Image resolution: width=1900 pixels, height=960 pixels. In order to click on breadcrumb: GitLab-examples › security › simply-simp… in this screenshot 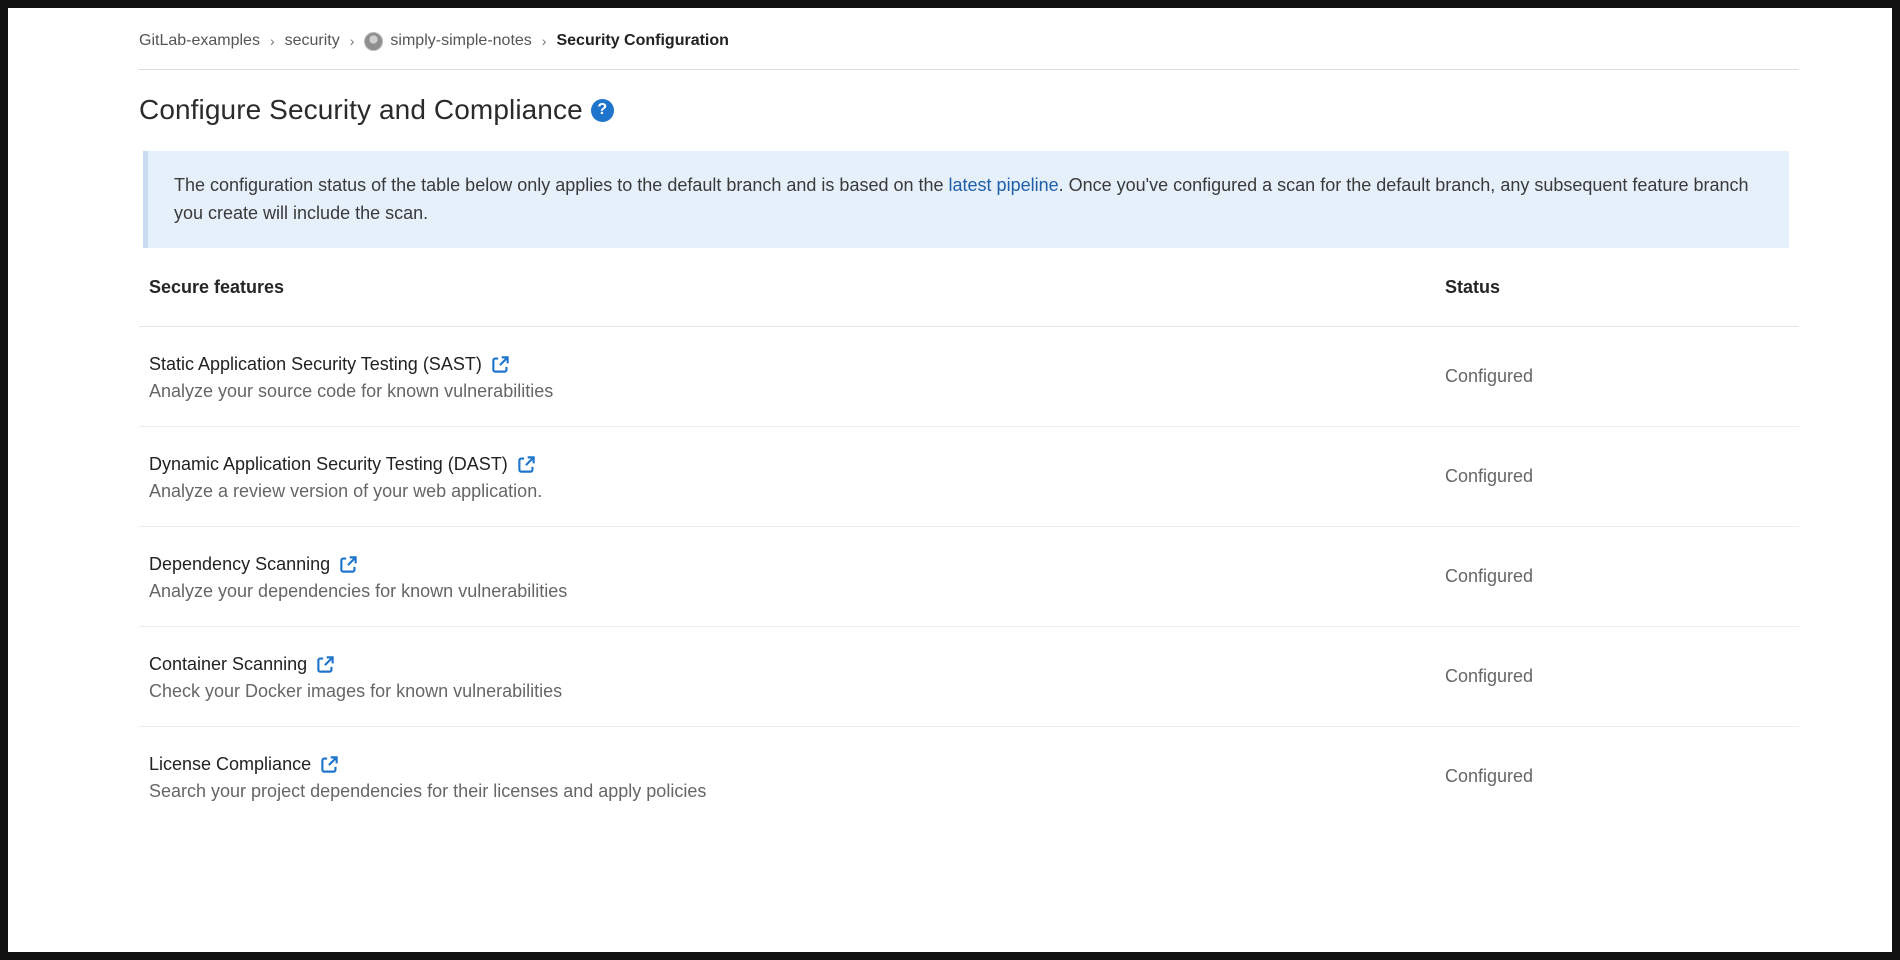, I will do `click(969, 41)`.